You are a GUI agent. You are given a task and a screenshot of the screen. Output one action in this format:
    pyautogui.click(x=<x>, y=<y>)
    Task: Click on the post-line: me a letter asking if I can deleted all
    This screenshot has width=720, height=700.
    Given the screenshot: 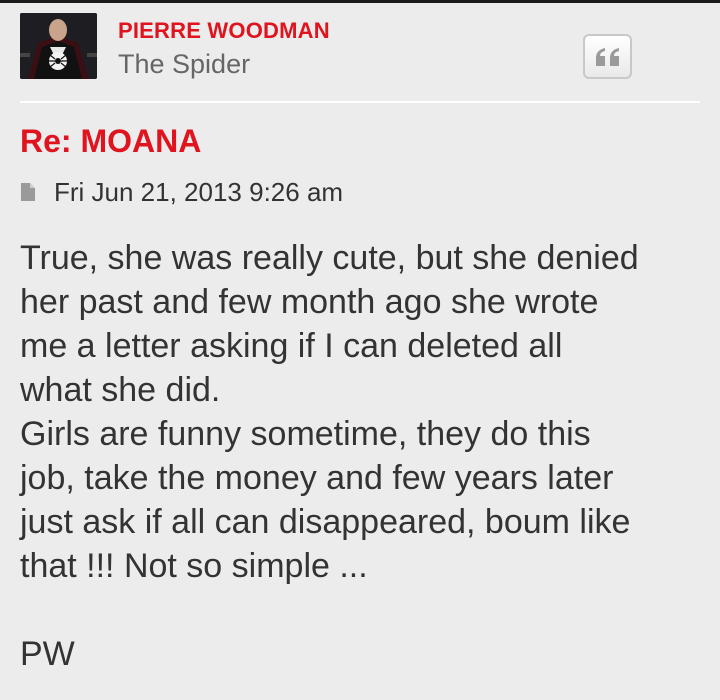 What is the action you would take?
    pyautogui.click(x=291, y=346)
    